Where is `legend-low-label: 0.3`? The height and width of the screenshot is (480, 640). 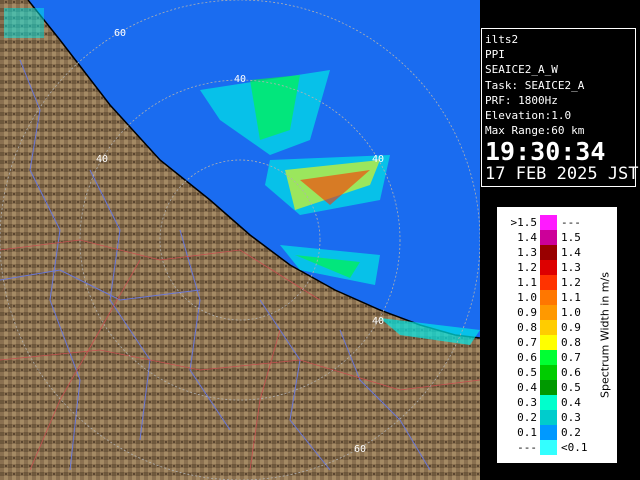 legend-low-label: 0.3 is located at coordinates (527, 402).